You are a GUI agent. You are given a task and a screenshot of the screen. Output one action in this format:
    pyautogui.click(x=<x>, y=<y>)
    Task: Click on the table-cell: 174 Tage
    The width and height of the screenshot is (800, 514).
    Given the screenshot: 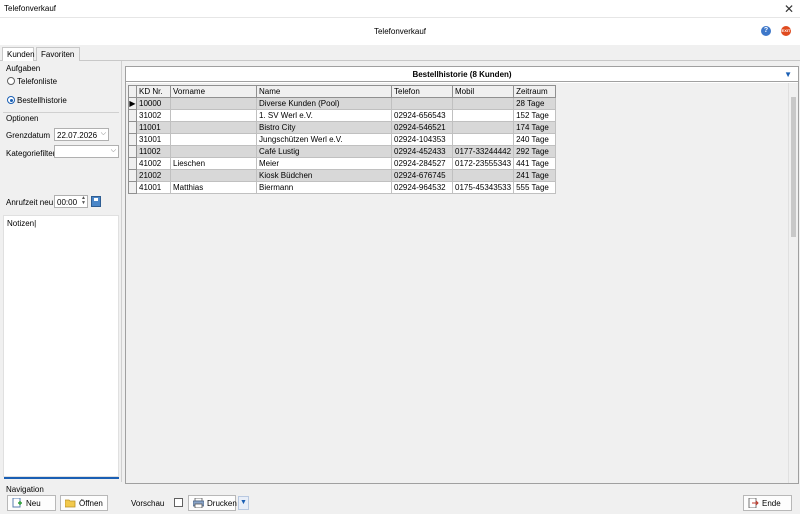 What is the action you would take?
    pyautogui.click(x=535, y=127)
    